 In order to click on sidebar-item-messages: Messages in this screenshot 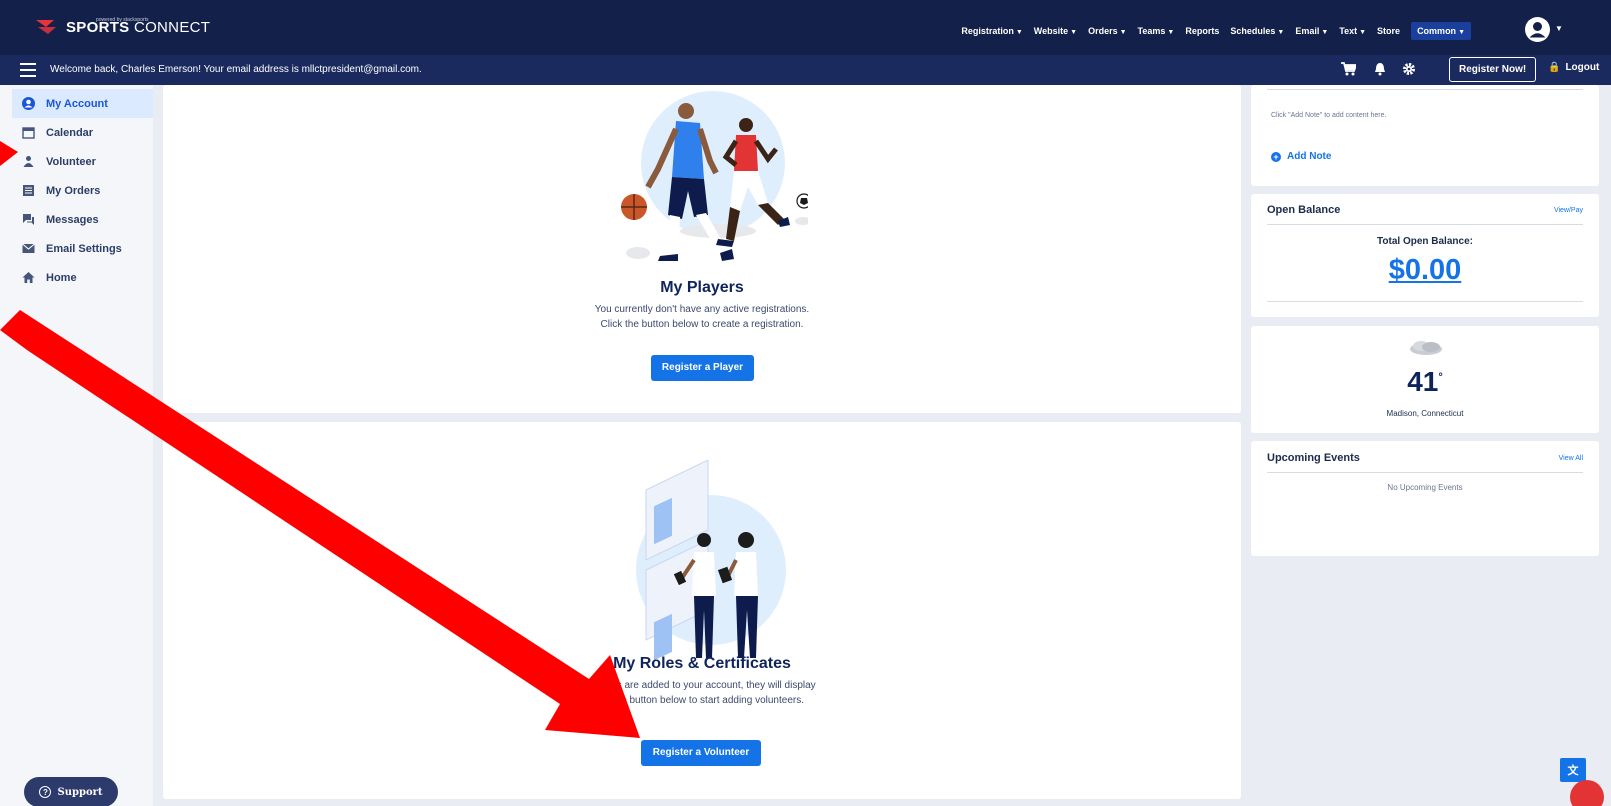, I will do `click(82, 219)`.